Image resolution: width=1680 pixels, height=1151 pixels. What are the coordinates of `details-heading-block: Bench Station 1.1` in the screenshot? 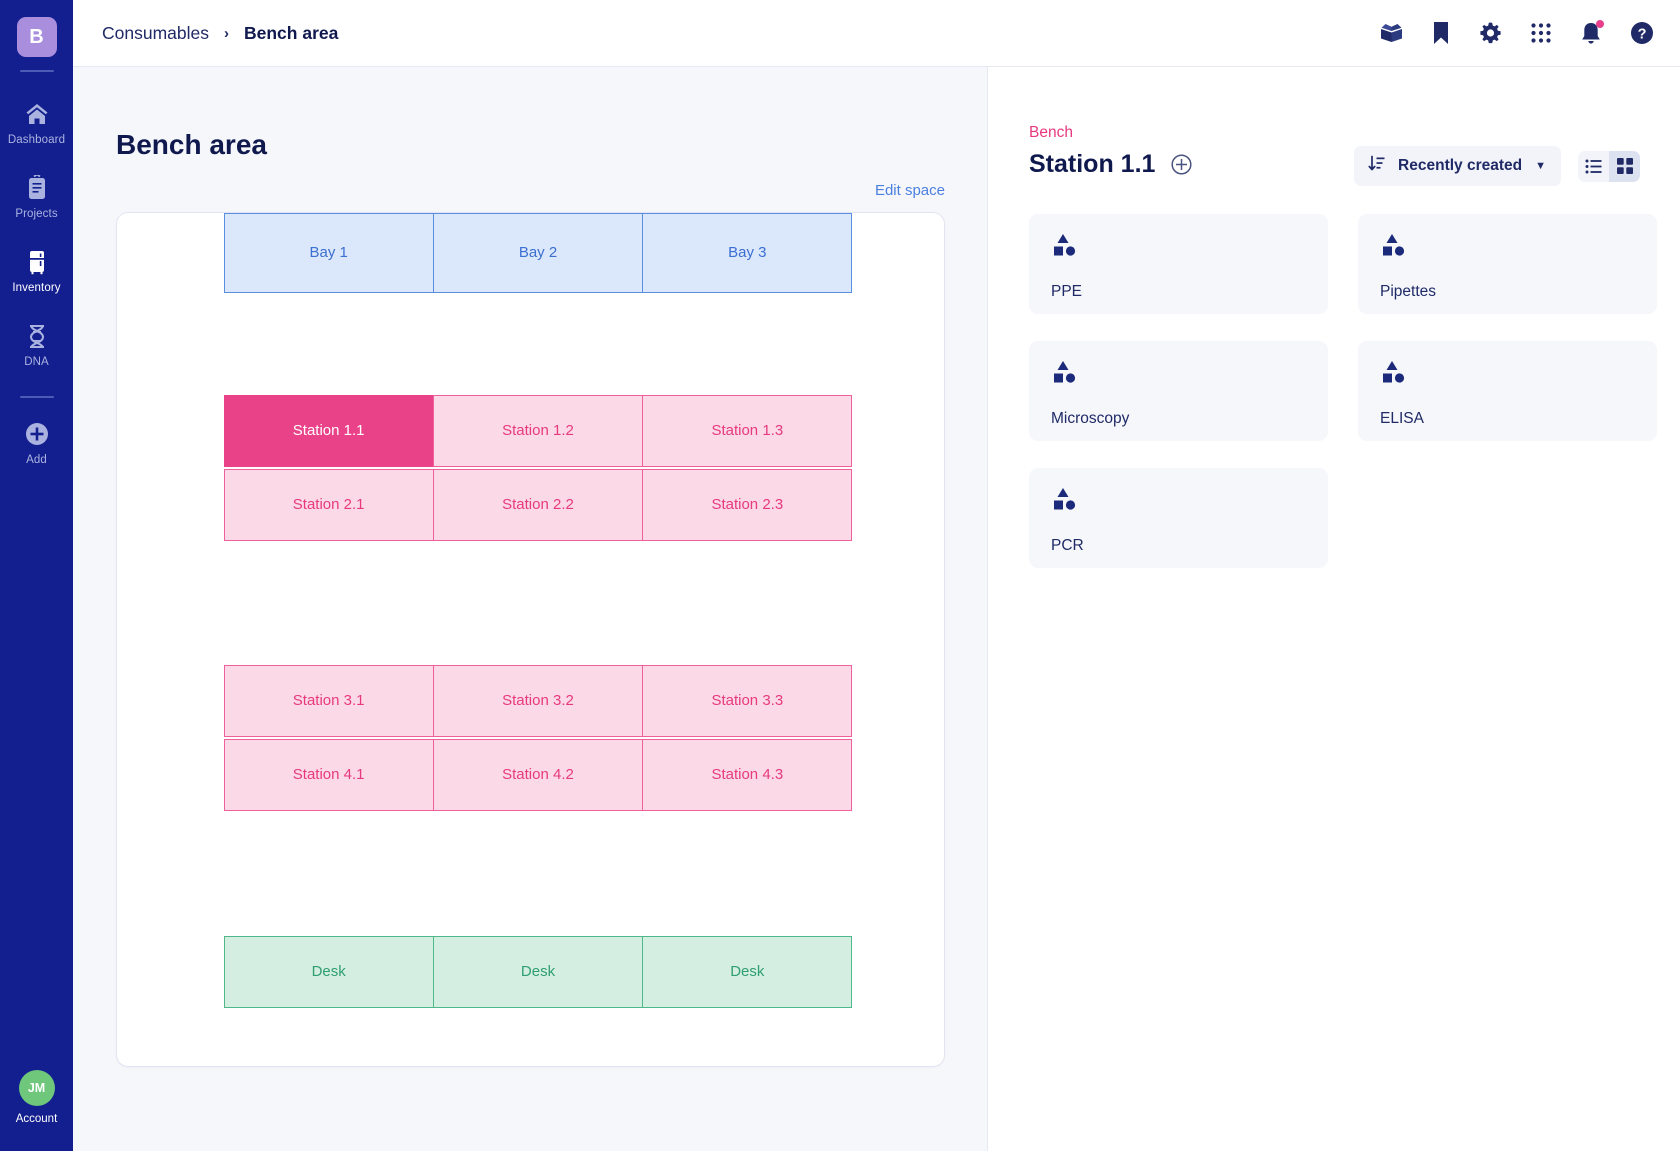 It's located at (1110, 151).